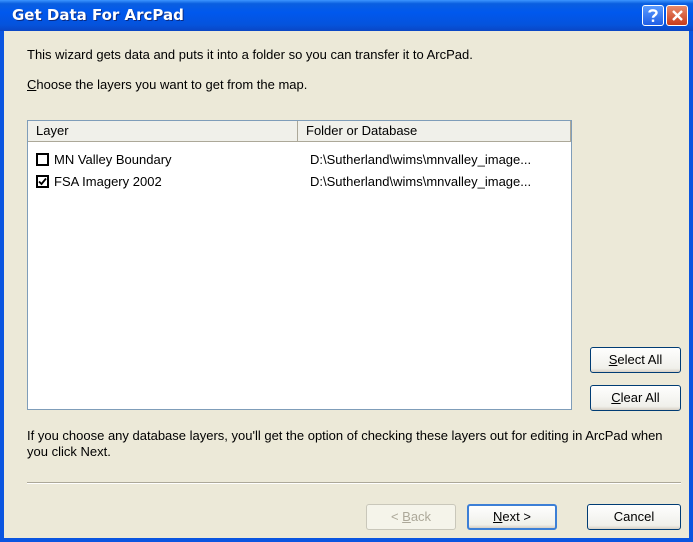  I want to click on close-icon, so click(677, 15).